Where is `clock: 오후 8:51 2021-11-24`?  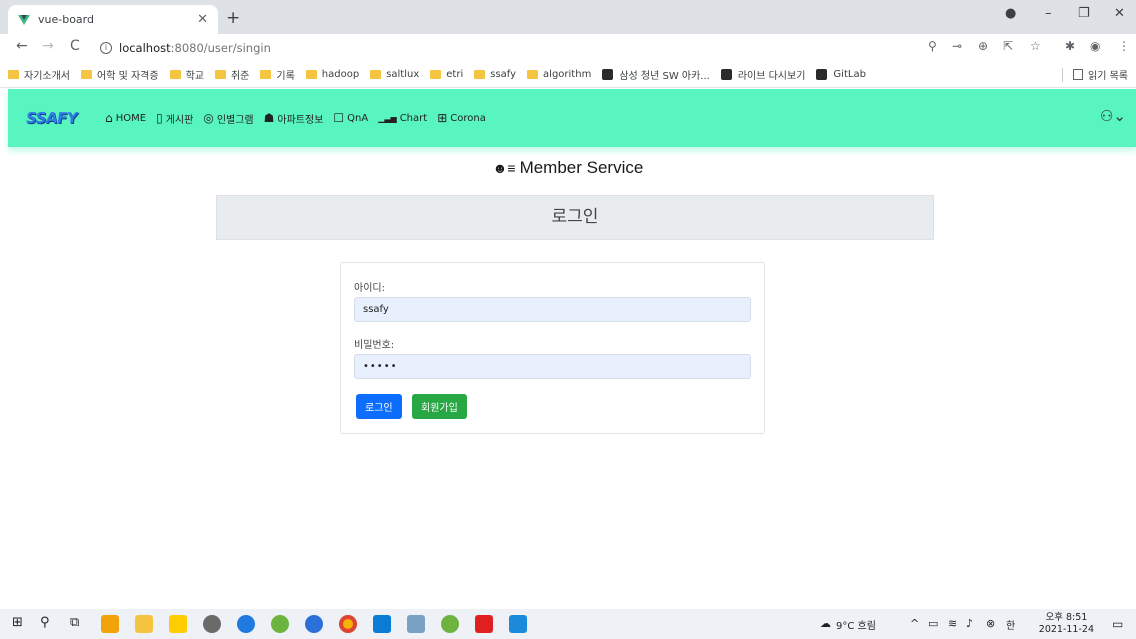 clock: 오후 8:51 2021-11-24 is located at coordinates (1066, 624).